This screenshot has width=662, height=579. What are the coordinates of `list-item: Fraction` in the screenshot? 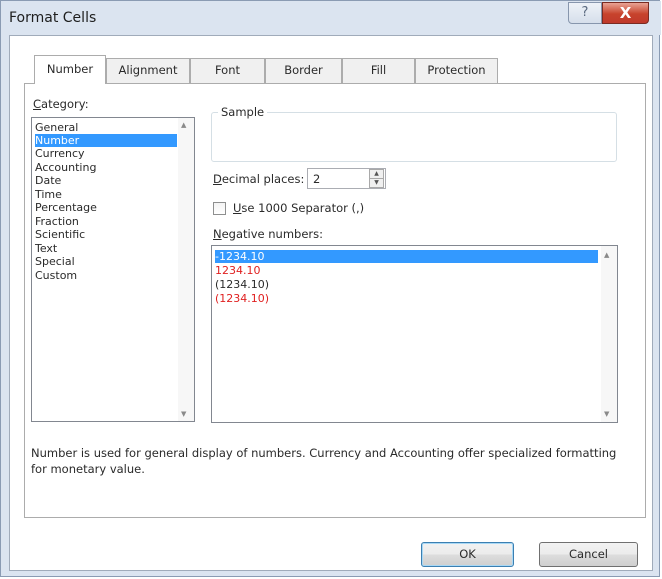 It's located at (57, 221).